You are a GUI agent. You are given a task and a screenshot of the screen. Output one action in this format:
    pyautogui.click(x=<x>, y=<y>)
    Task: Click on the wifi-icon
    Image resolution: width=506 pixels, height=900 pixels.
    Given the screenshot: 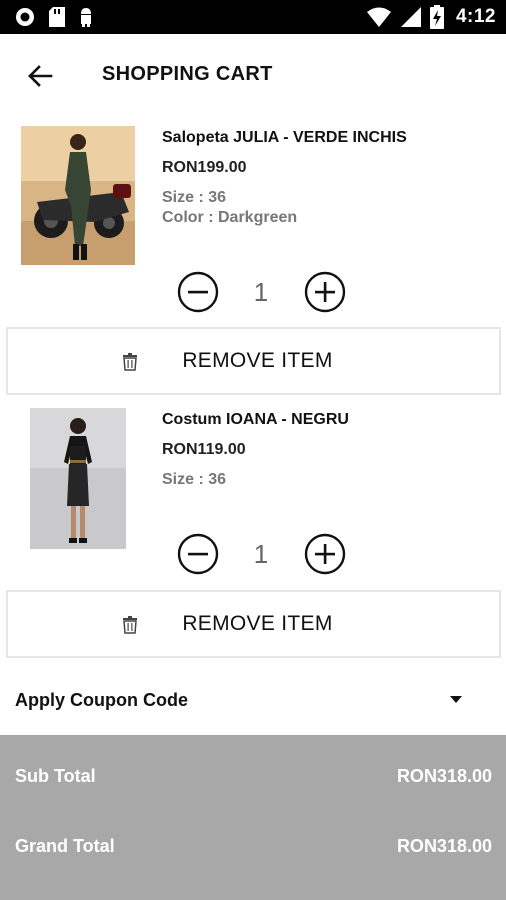 What is the action you would take?
    pyautogui.click(x=378, y=17)
    